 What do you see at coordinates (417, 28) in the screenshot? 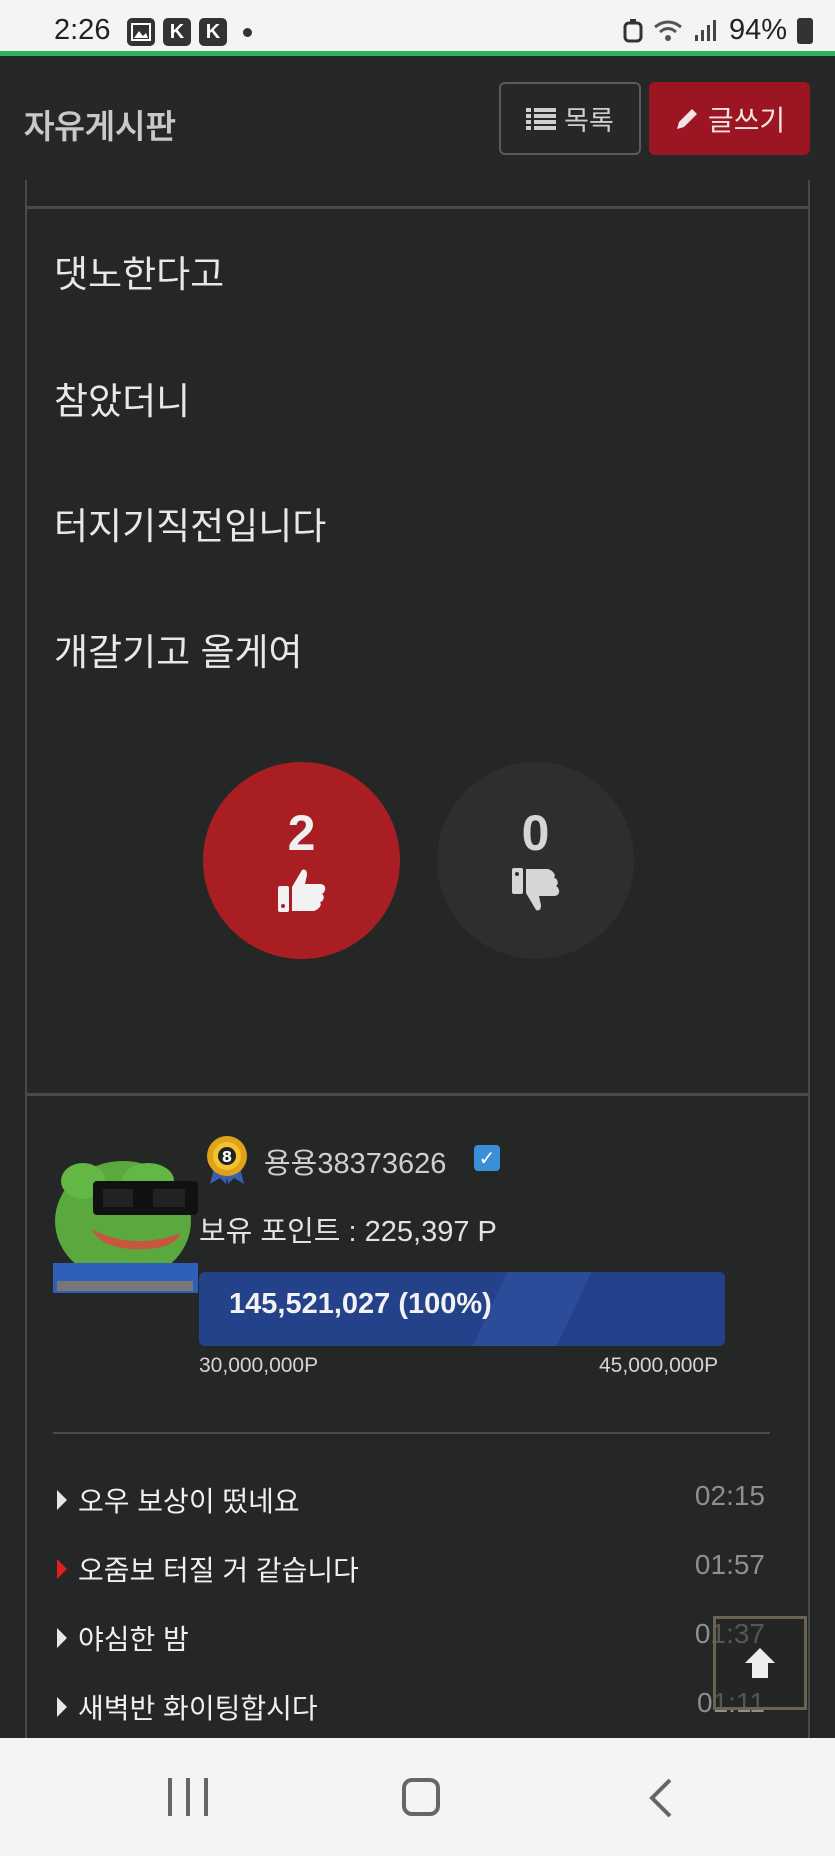
I see `status-bar: 2:26 K K 94%` at bounding box center [417, 28].